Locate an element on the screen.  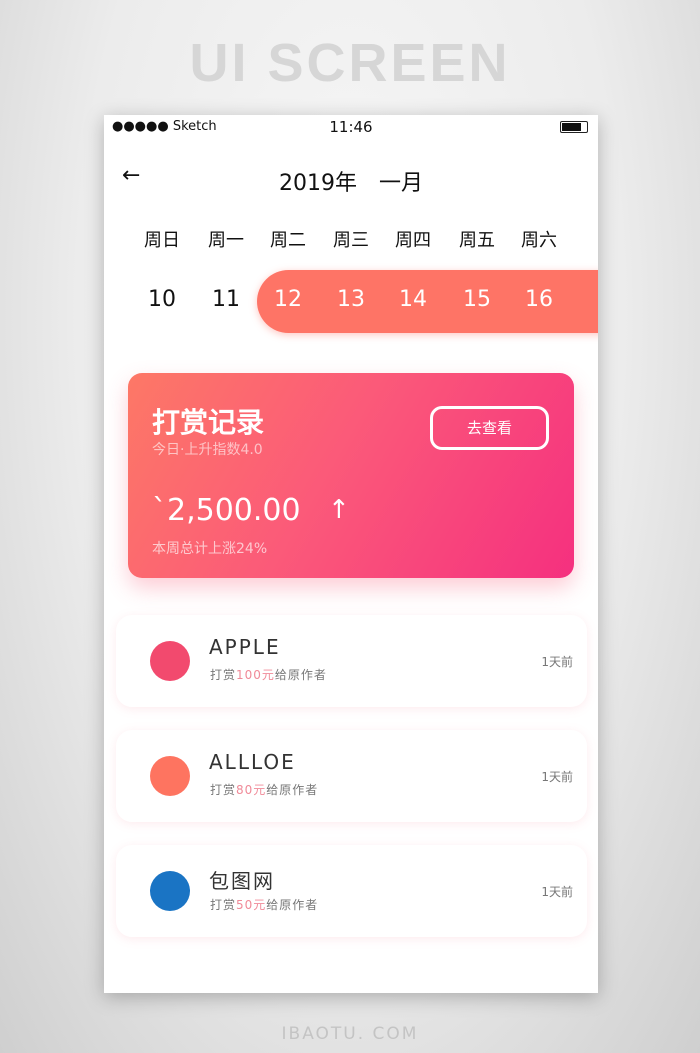
record-item: 包图网 打赏50元给原作者 1天前 is located at coordinates (351, 891).